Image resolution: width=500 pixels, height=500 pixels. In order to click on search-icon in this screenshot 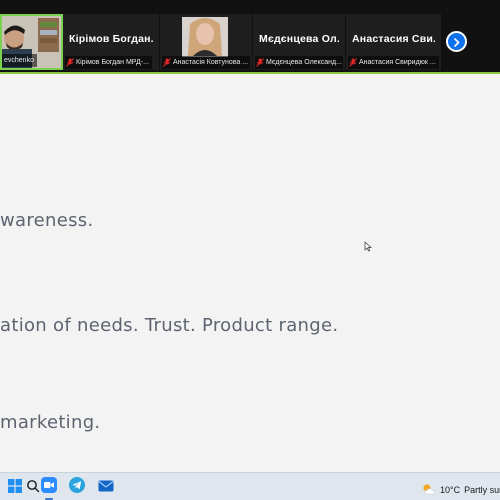, I will do `click(33, 487)`.